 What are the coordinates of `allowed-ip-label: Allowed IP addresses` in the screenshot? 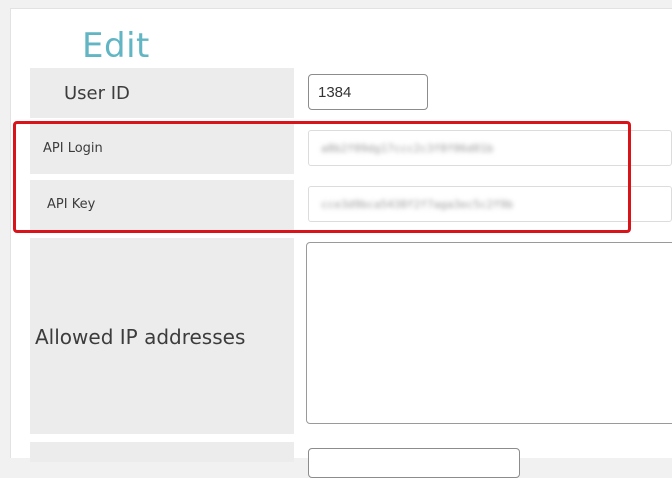 It's located at (140, 337).